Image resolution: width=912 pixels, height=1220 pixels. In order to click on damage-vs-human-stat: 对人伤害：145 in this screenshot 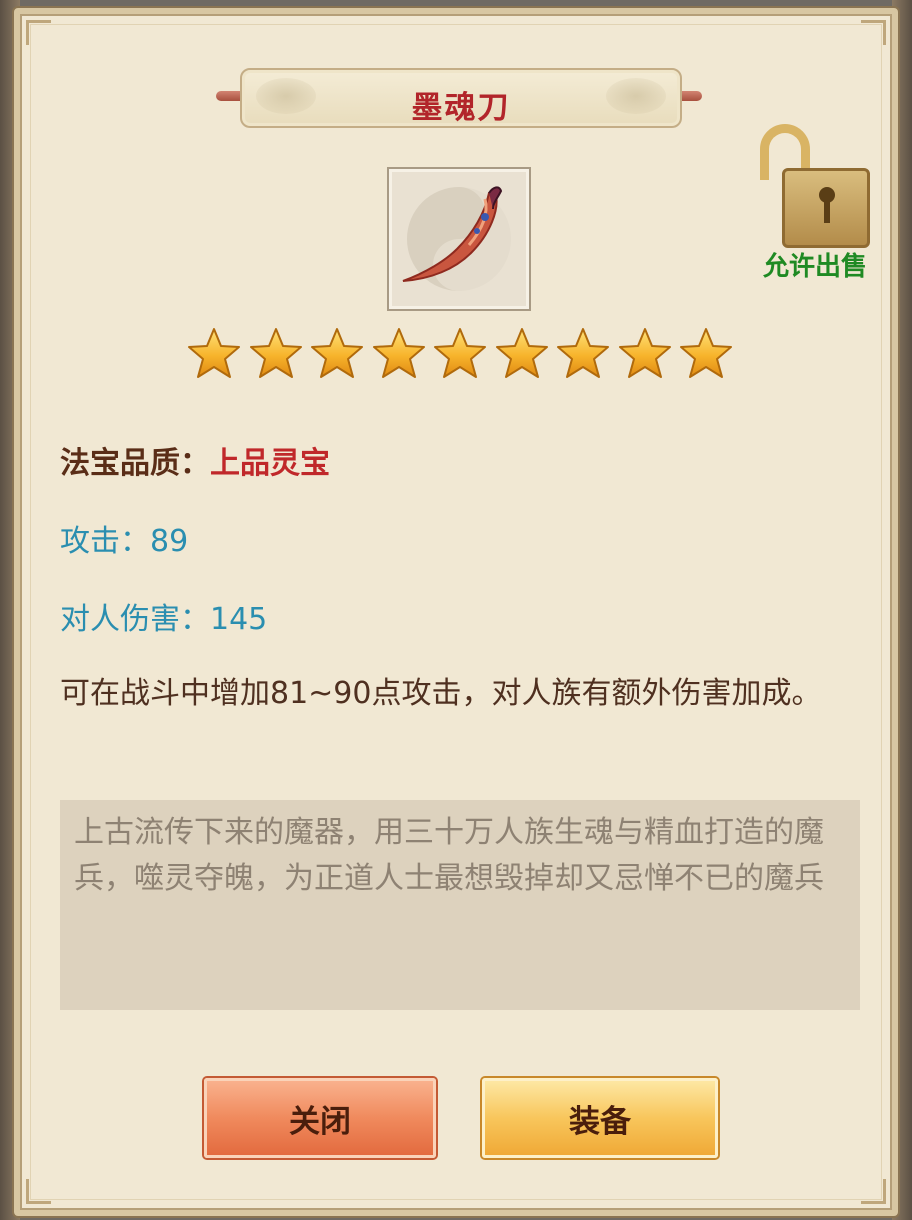, I will do `click(164, 619)`.